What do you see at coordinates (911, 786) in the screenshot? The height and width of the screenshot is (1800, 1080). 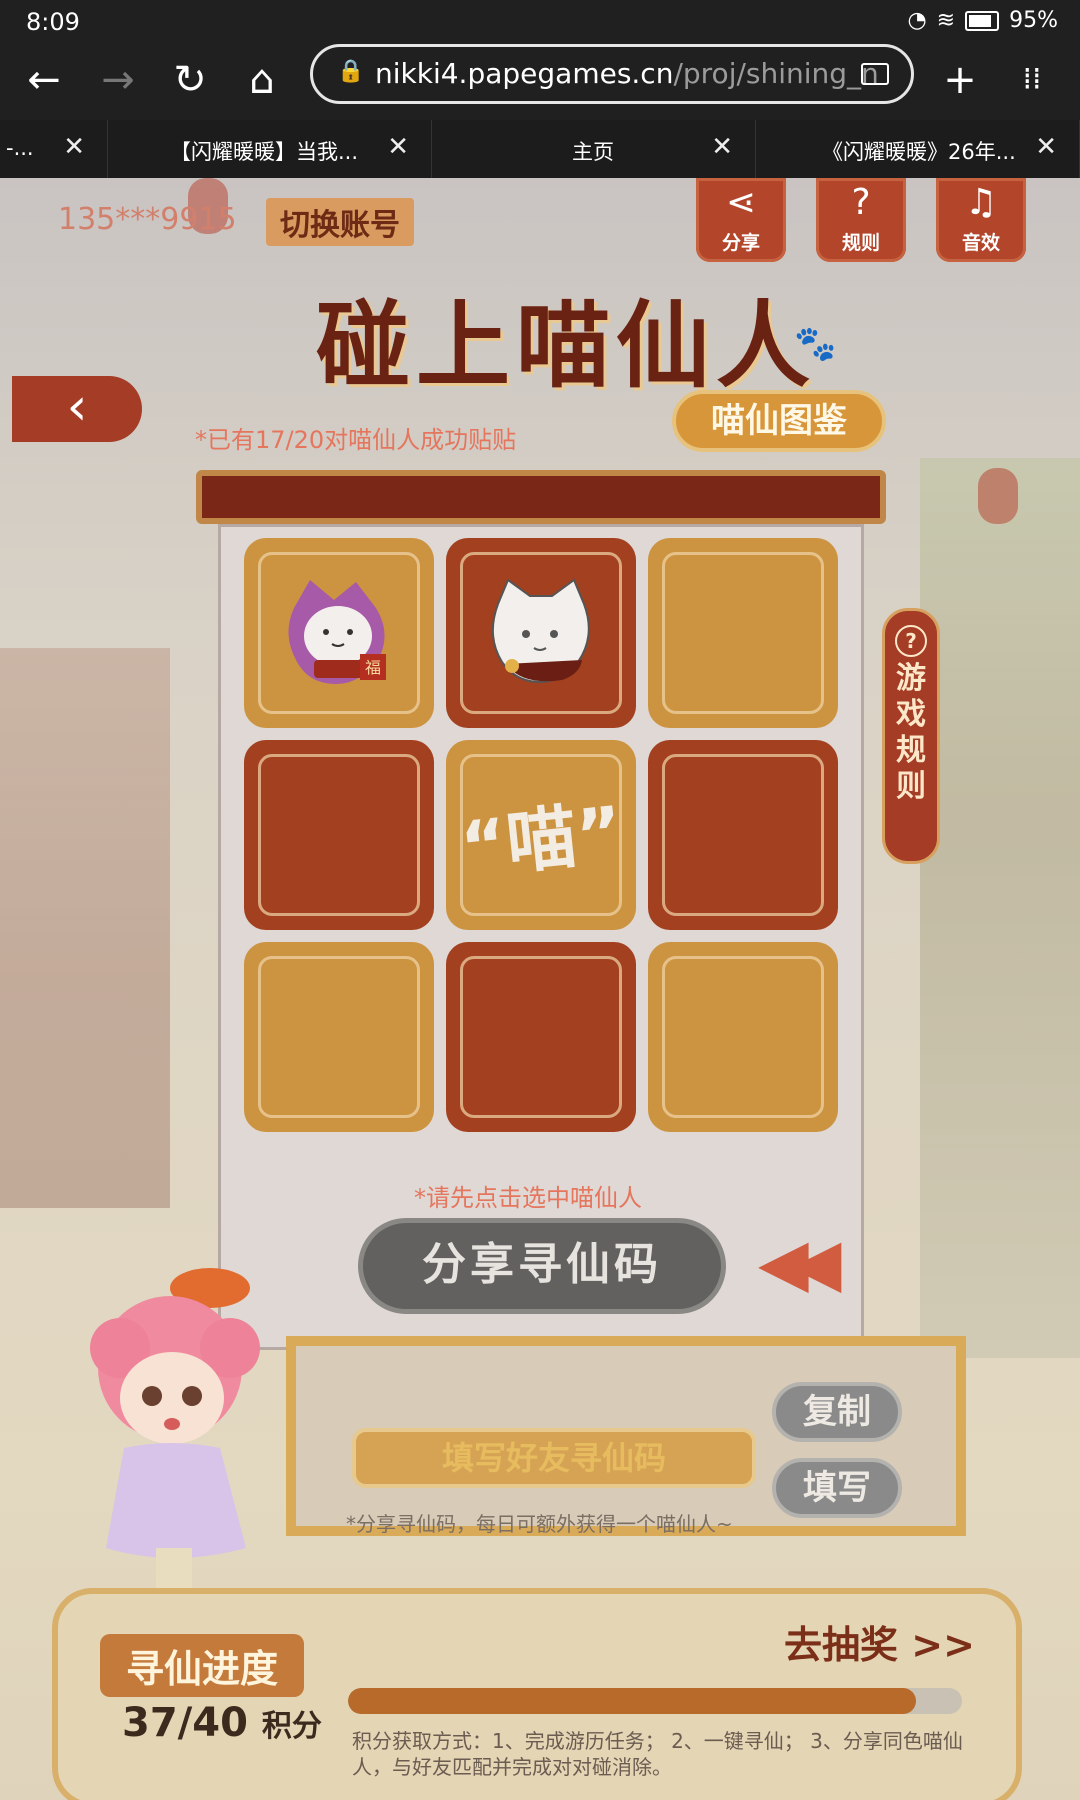 I see `rules-char: 则` at bounding box center [911, 786].